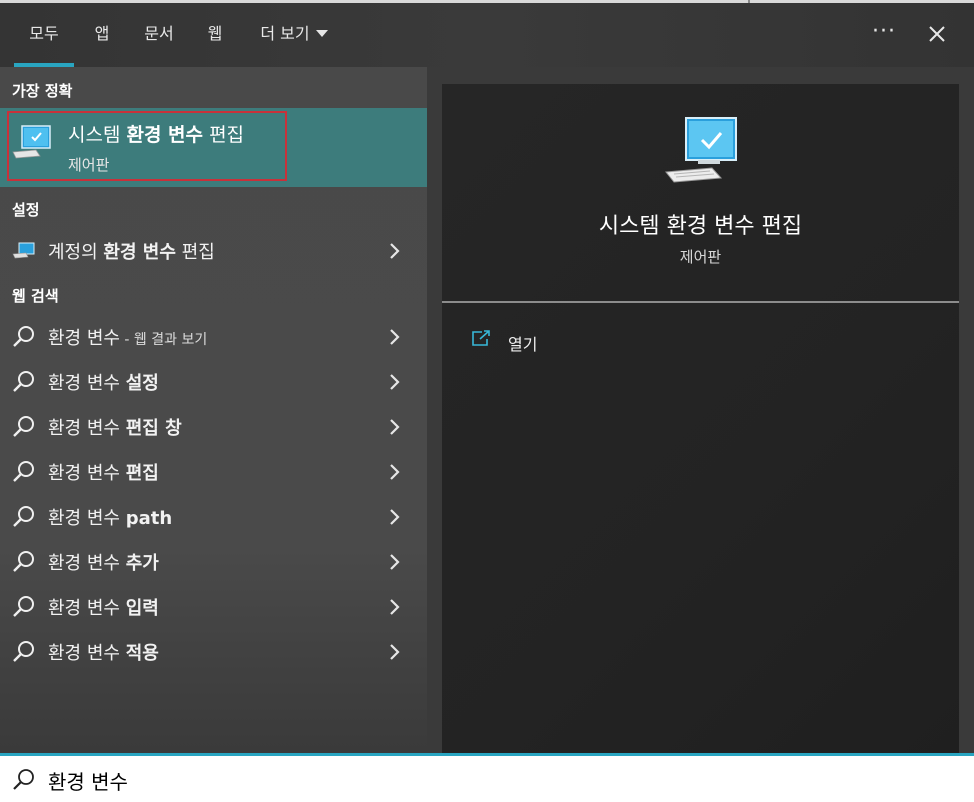  What do you see at coordinates (89, 165) in the screenshot?
I see `best-match-subtitle: 제어판` at bounding box center [89, 165].